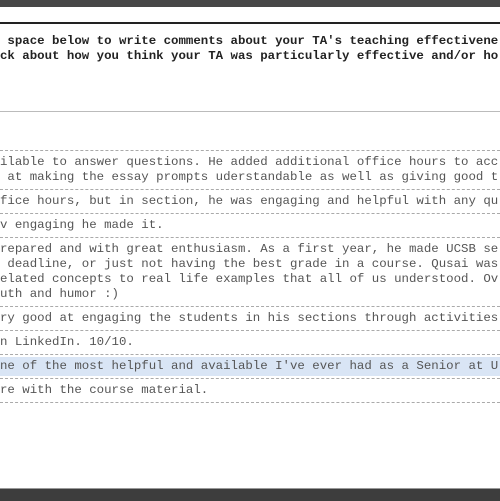  I want to click on header-rule, so click(250, 23).